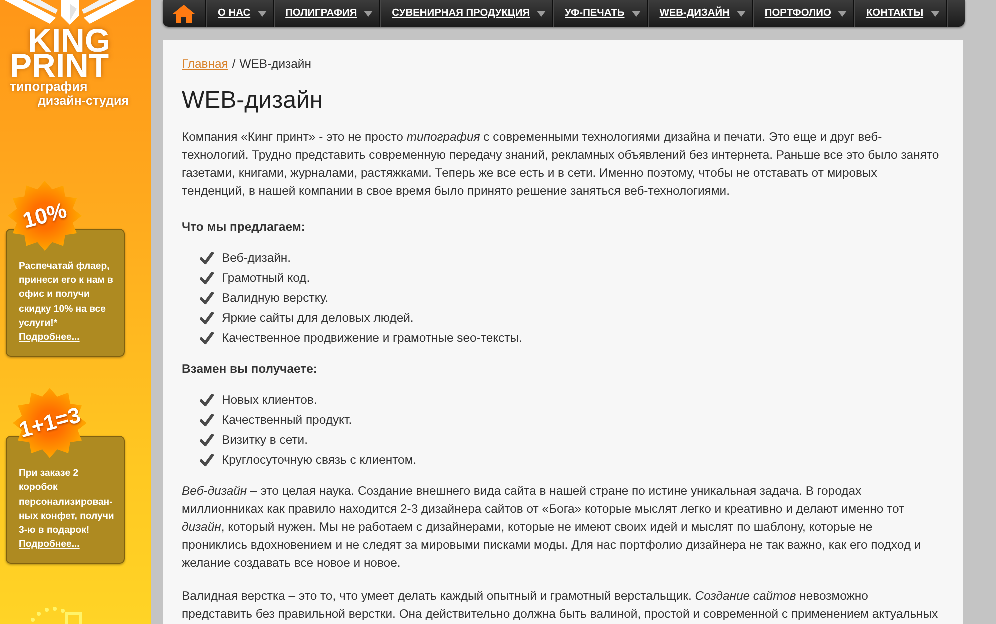 This screenshot has width=996, height=624. I want to click on list-item: Визитку в сети., so click(265, 440).